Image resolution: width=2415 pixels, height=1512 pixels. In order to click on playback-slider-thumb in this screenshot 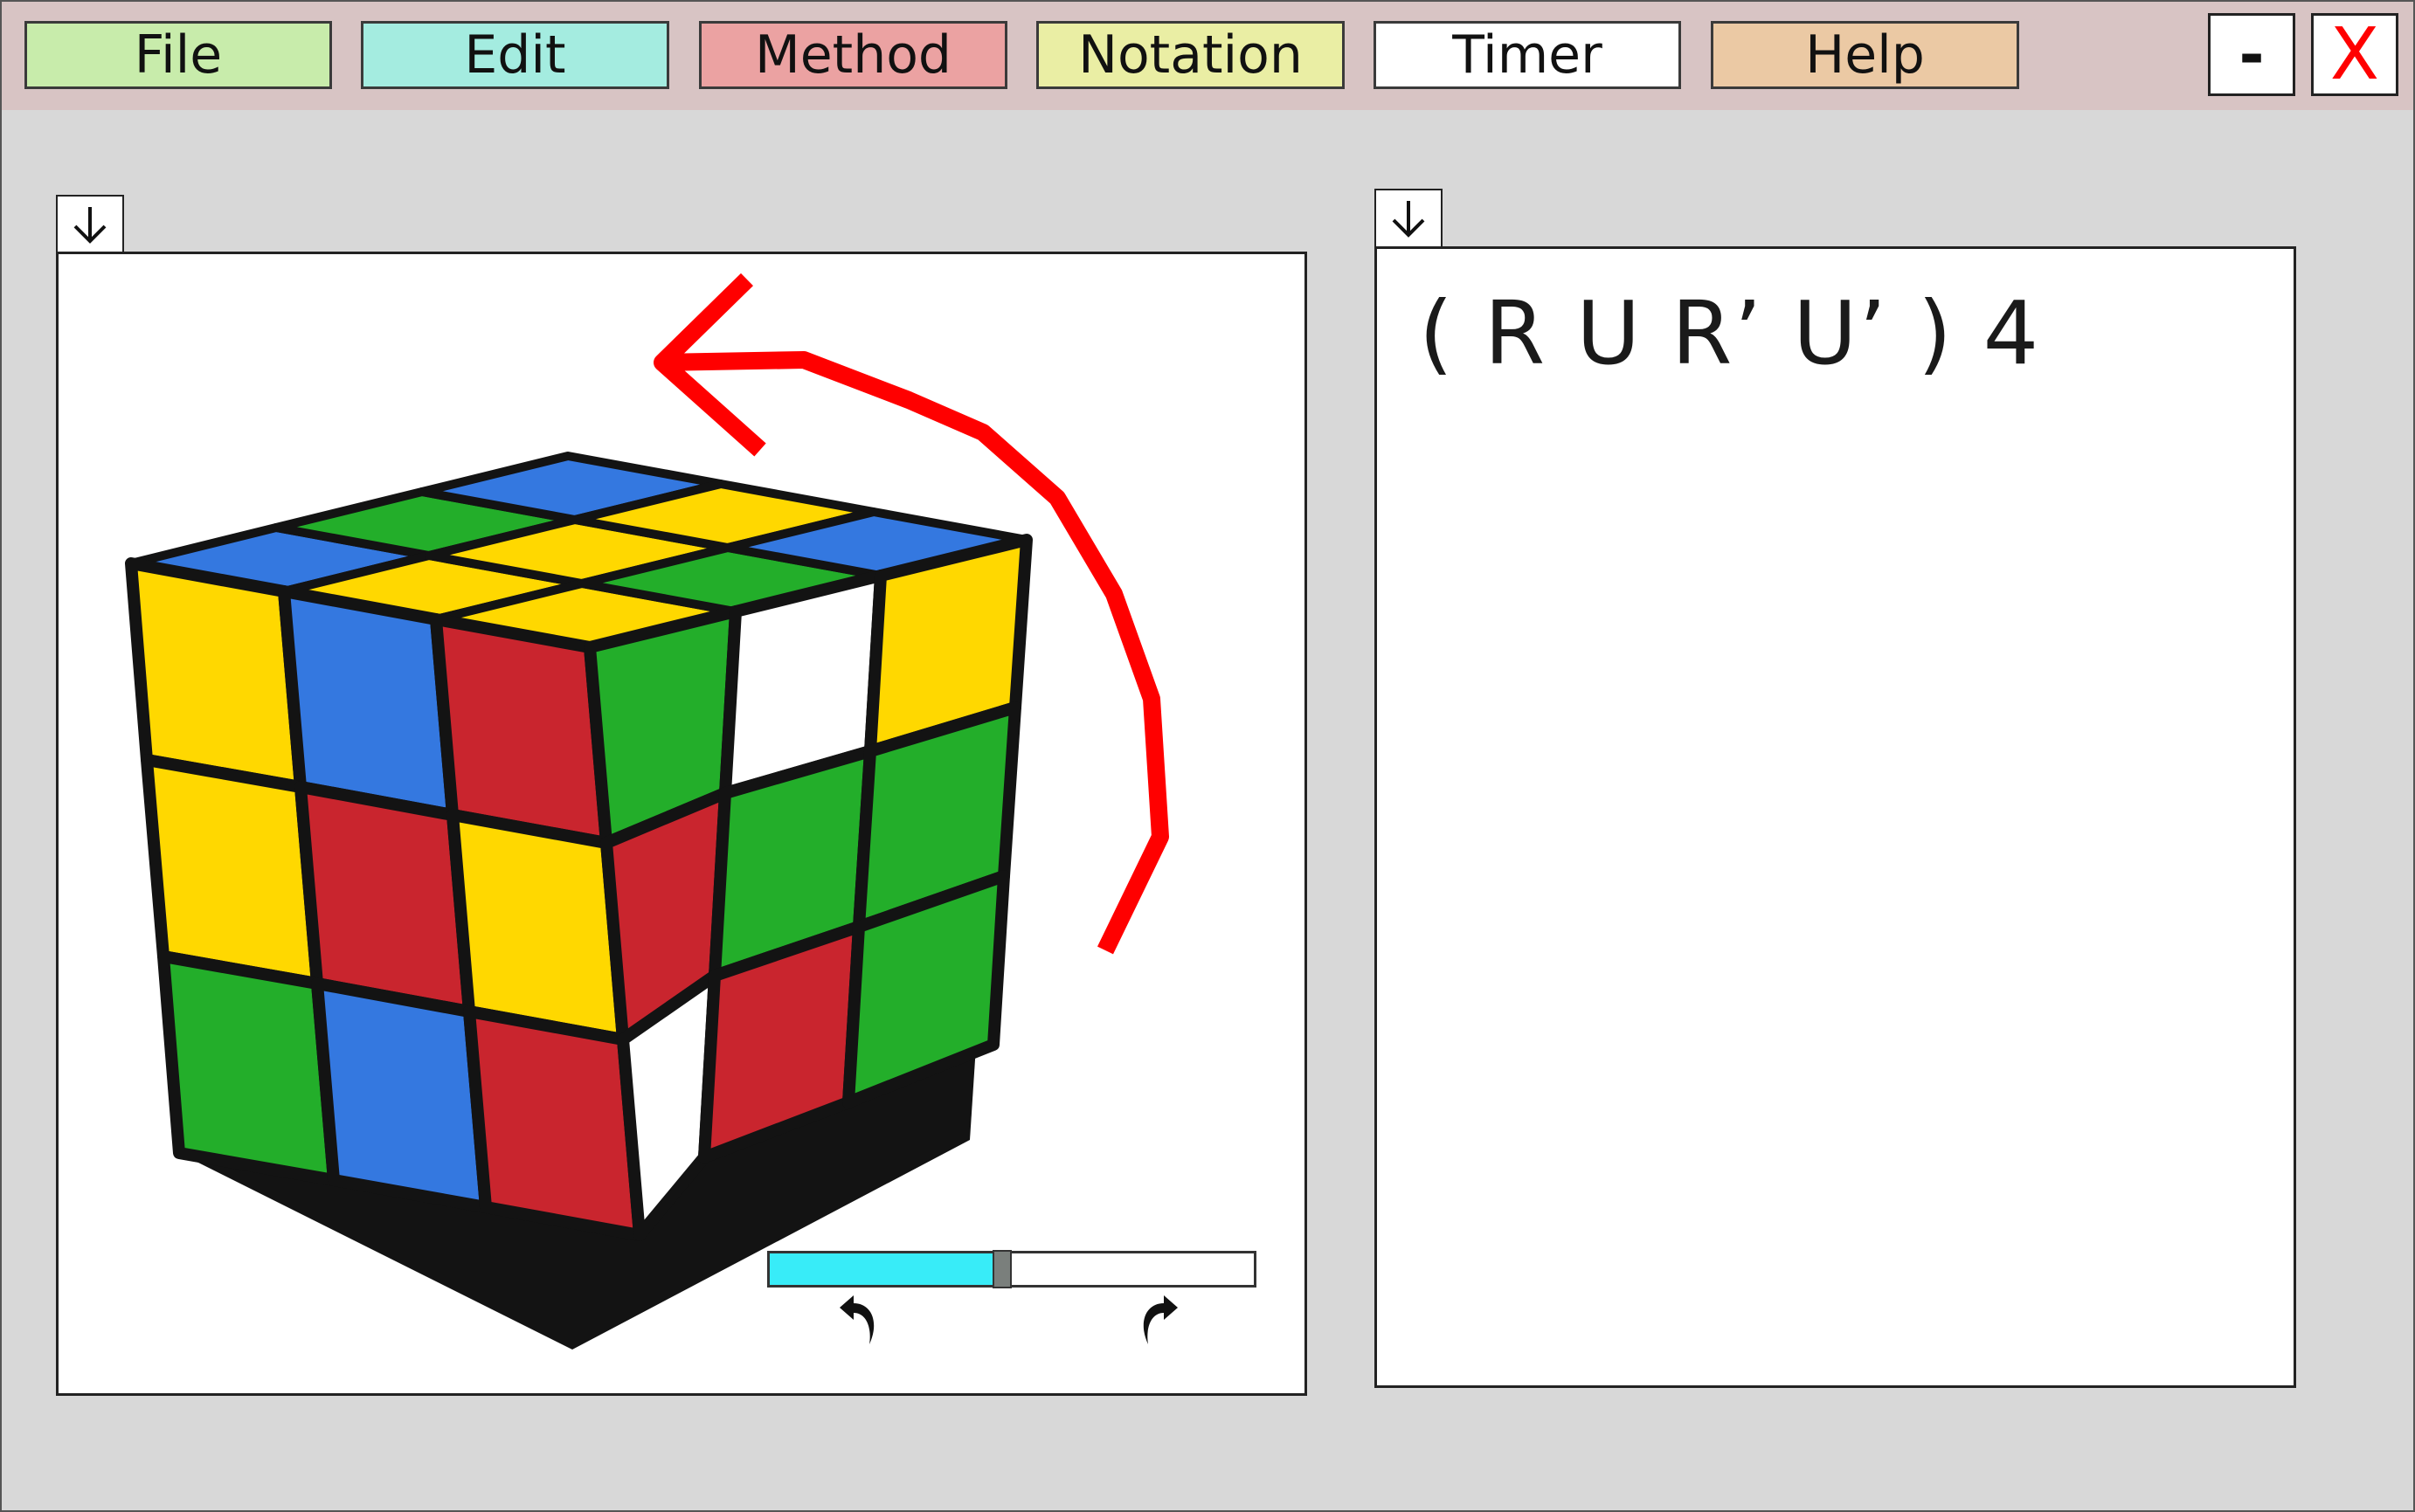, I will do `click(1002, 1269)`.